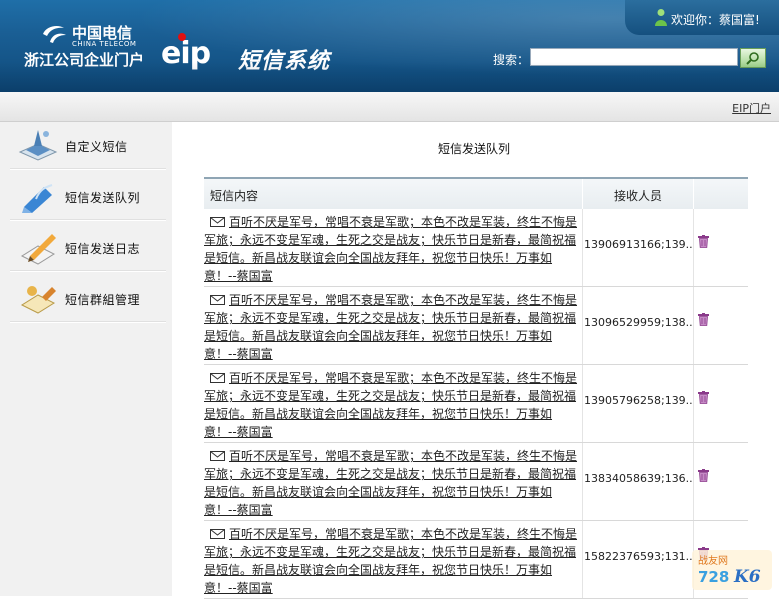 Image resolution: width=779 pixels, height=599 pixels. I want to click on eip-portal-link: EIP门户, so click(751, 108).